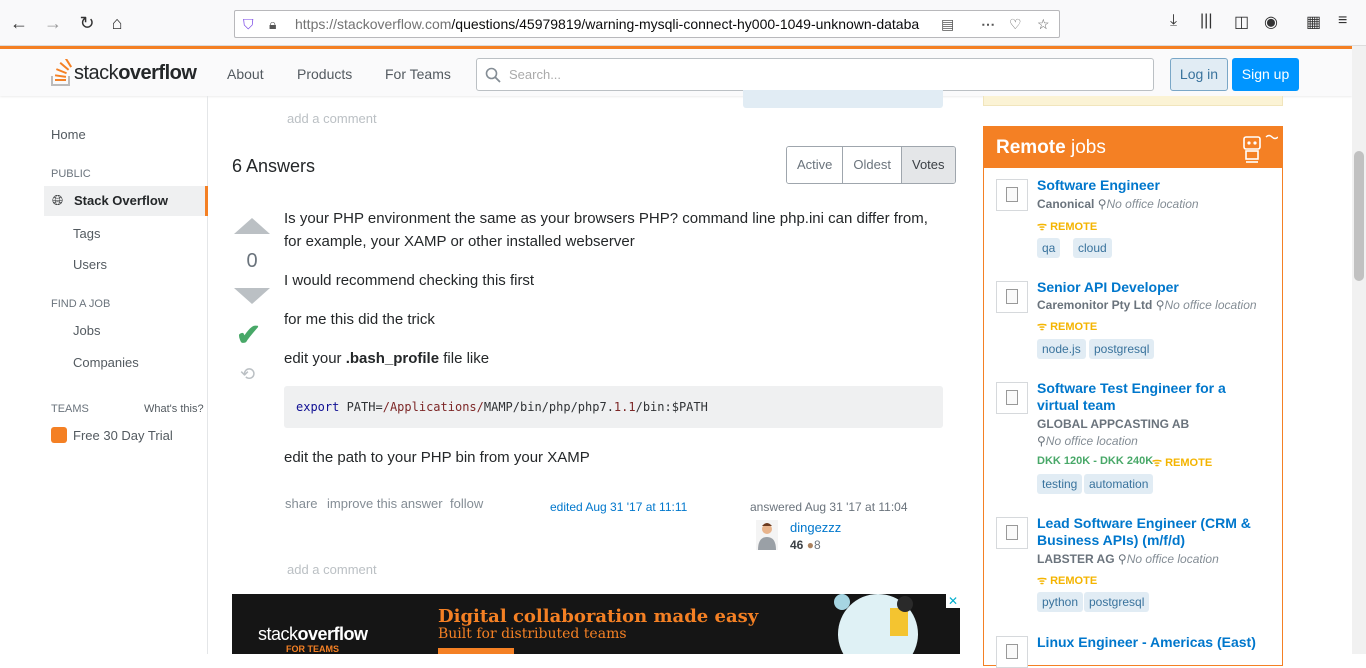  I want to click on pocket-icon: ♡, so click(1015, 24).